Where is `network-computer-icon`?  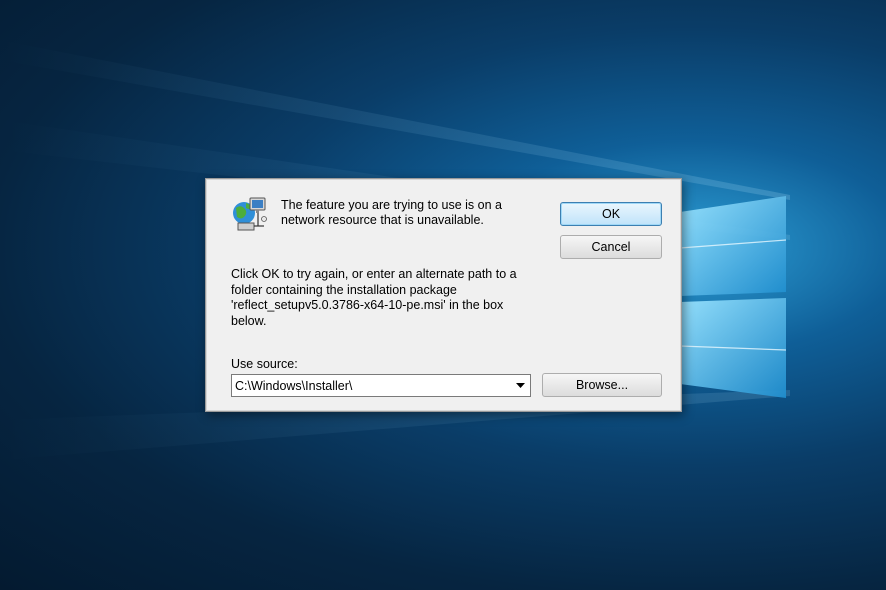 network-computer-icon is located at coordinates (250, 213).